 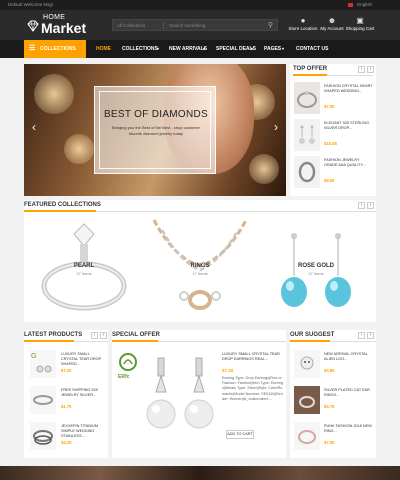 What do you see at coordinates (303, 28) in the screenshot?
I see `store-location-label: Store Location` at bounding box center [303, 28].